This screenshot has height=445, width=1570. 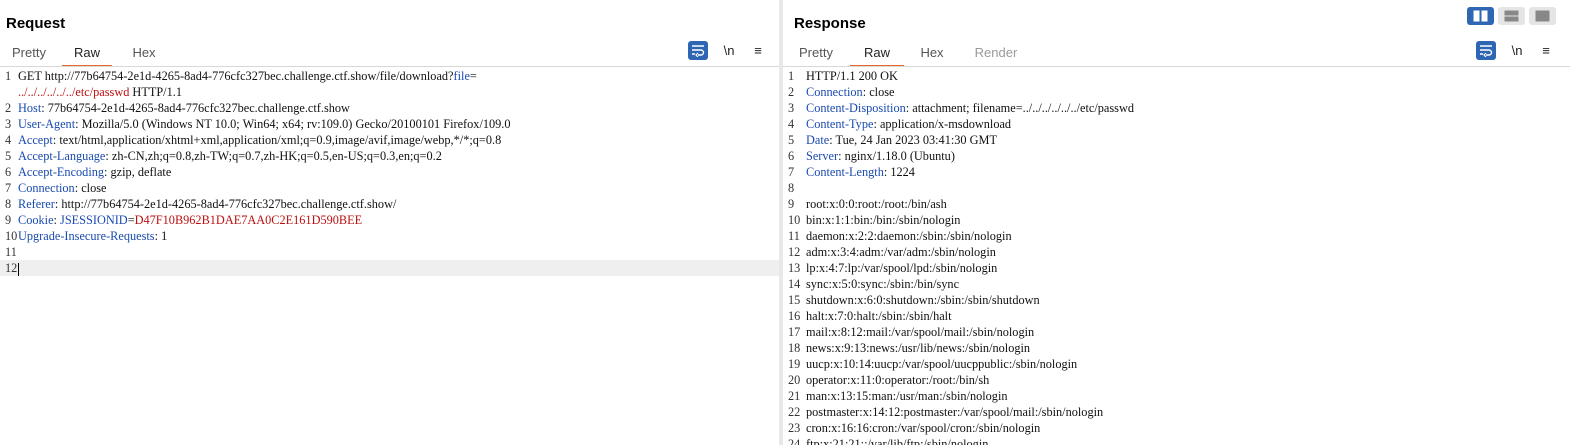 What do you see at coordinates (1176, 204) in the screenshot?
I see `editor-line: 9 root:x:0:0:root:/root:/bin/ash` at bounding box center [1176, 204].